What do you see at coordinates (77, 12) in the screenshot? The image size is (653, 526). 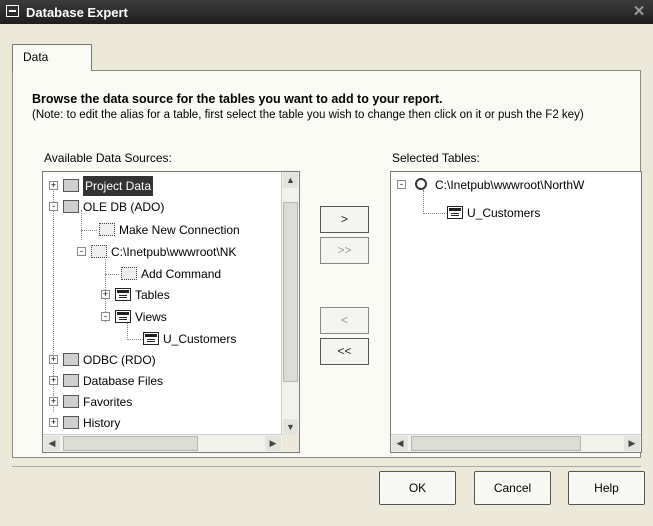 I see `window-title: Database Expert` at bounding box center [77, 12].